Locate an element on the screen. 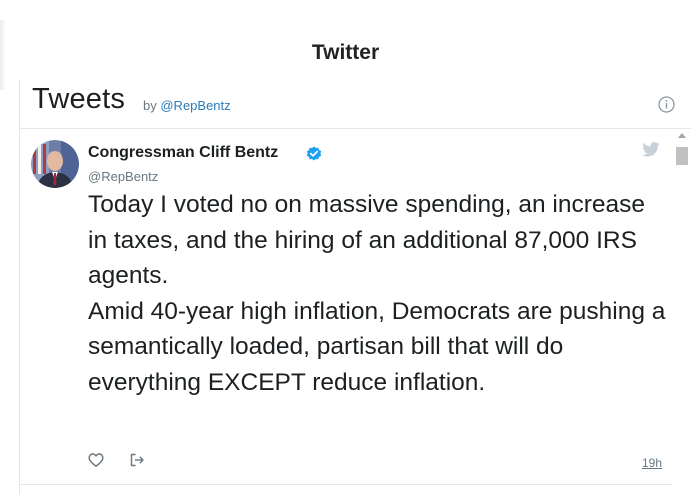 This screenshot has height=494, width=691. byline-handle-link: @RepBentz is located at coordinates (195, 105).